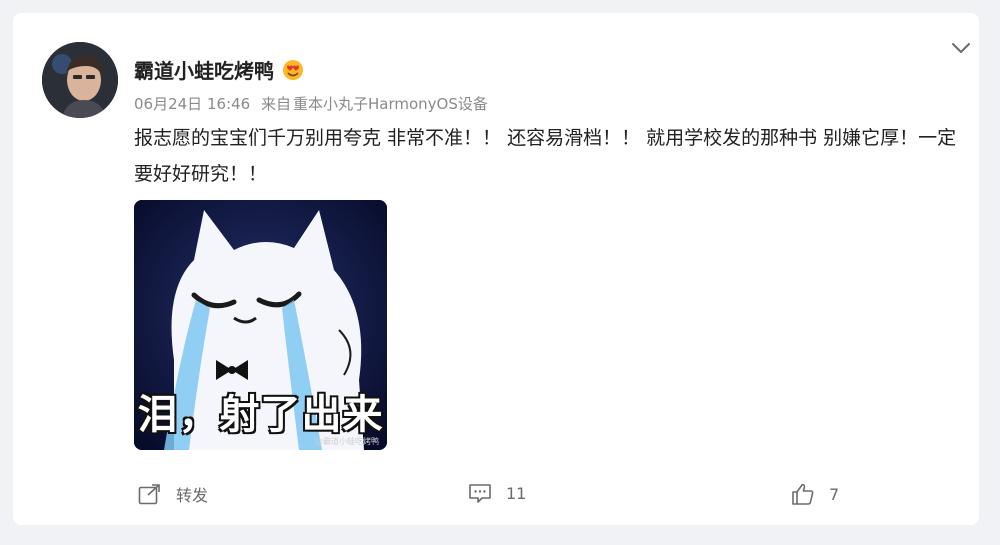 The height and width of the screenshot is (545, 1000). I want to click on image-caption: 泪，射了出来, so click(260, 415).